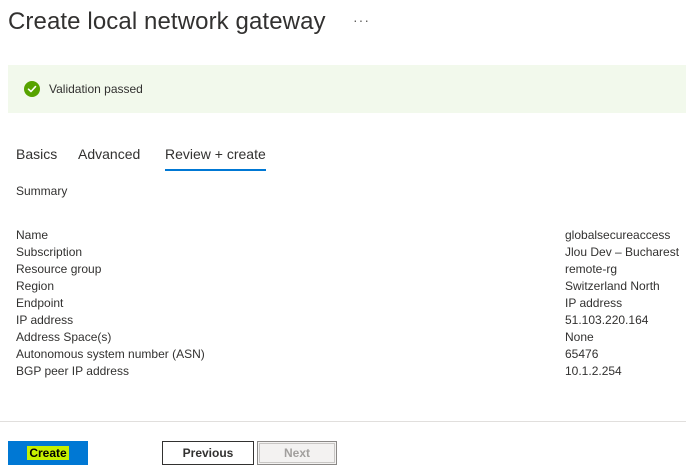 This screenshot has height=475, width=686. What do you see at coordinates (351, 235) in the screenshot?
I see `detail-row: Name globalsecureaccess` at bounding box center [351, 235].